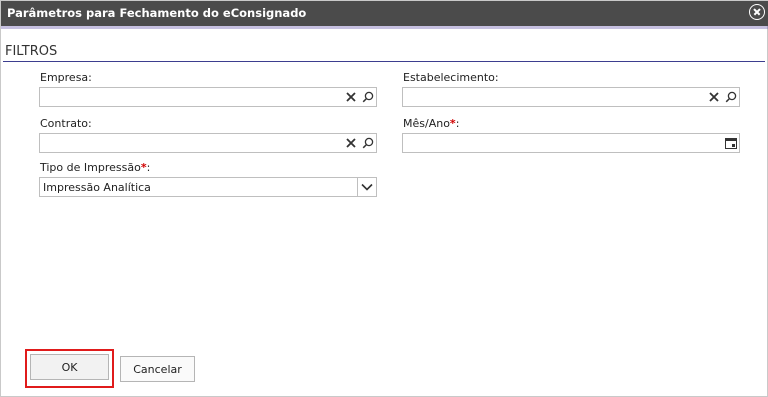  What do you see at coordinates (713, 97) in the screenshot?
I see `clear-estabelecimento-icon` at bounding box center [713, 97].